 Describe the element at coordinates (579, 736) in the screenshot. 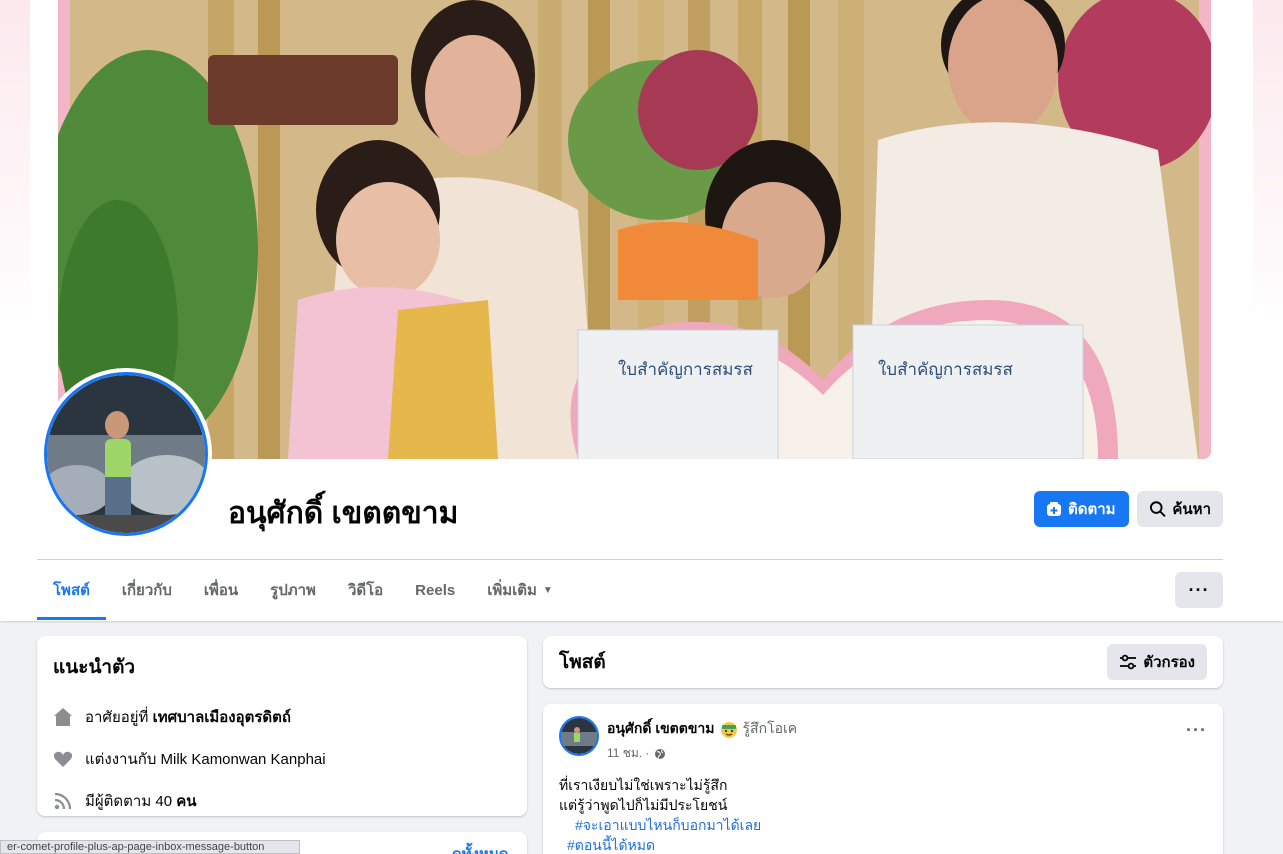

I see `post-avatar` at that location.